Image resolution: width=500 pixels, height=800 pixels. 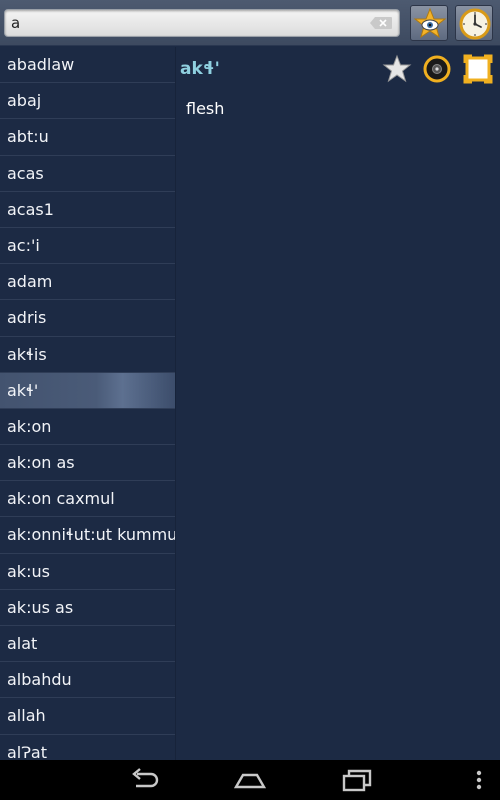 What do you see at coordinates (205, 108) in the screenshot?
I see `entry-definition: flesh` at bounding box center [205, 108].